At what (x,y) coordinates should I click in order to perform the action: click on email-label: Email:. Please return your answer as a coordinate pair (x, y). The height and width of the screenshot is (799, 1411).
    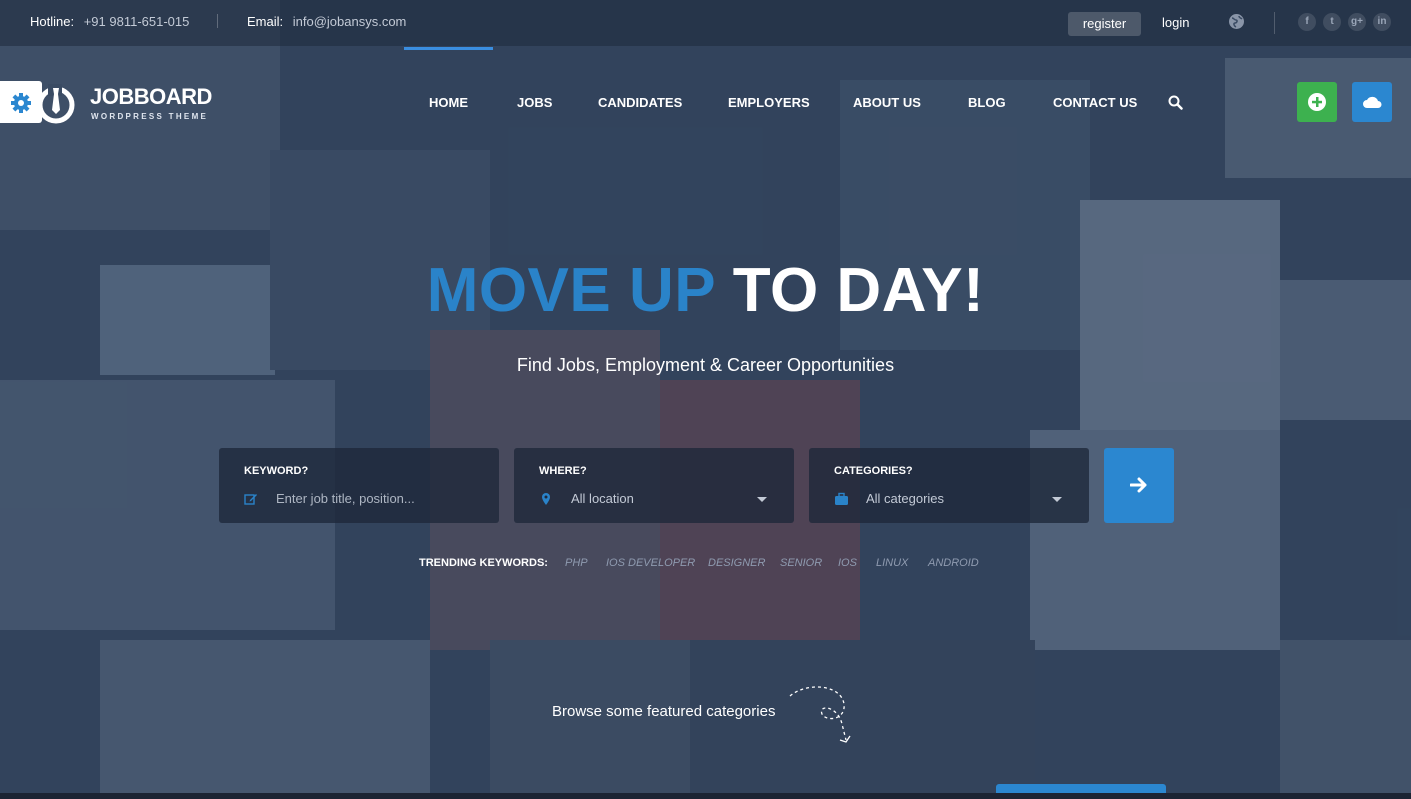
    Looking at the image, I should click on (265, 21).